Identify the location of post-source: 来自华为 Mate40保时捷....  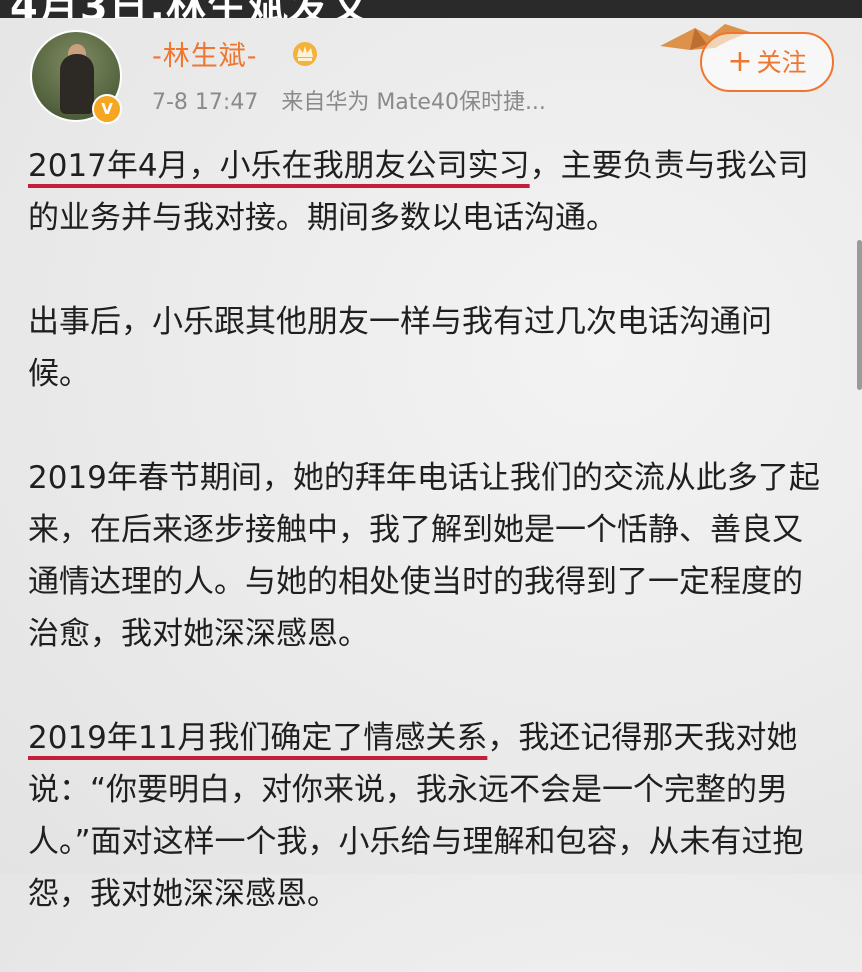
(413, 102).